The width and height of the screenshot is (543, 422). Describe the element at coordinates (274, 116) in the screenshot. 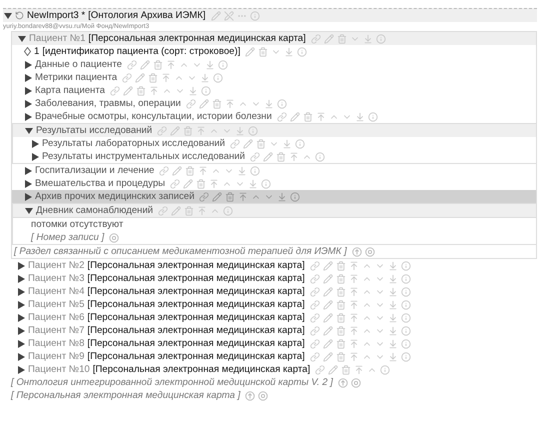

I see `tree-node-row: Врачебные осмотры, консультации, истории болезни` at that location.